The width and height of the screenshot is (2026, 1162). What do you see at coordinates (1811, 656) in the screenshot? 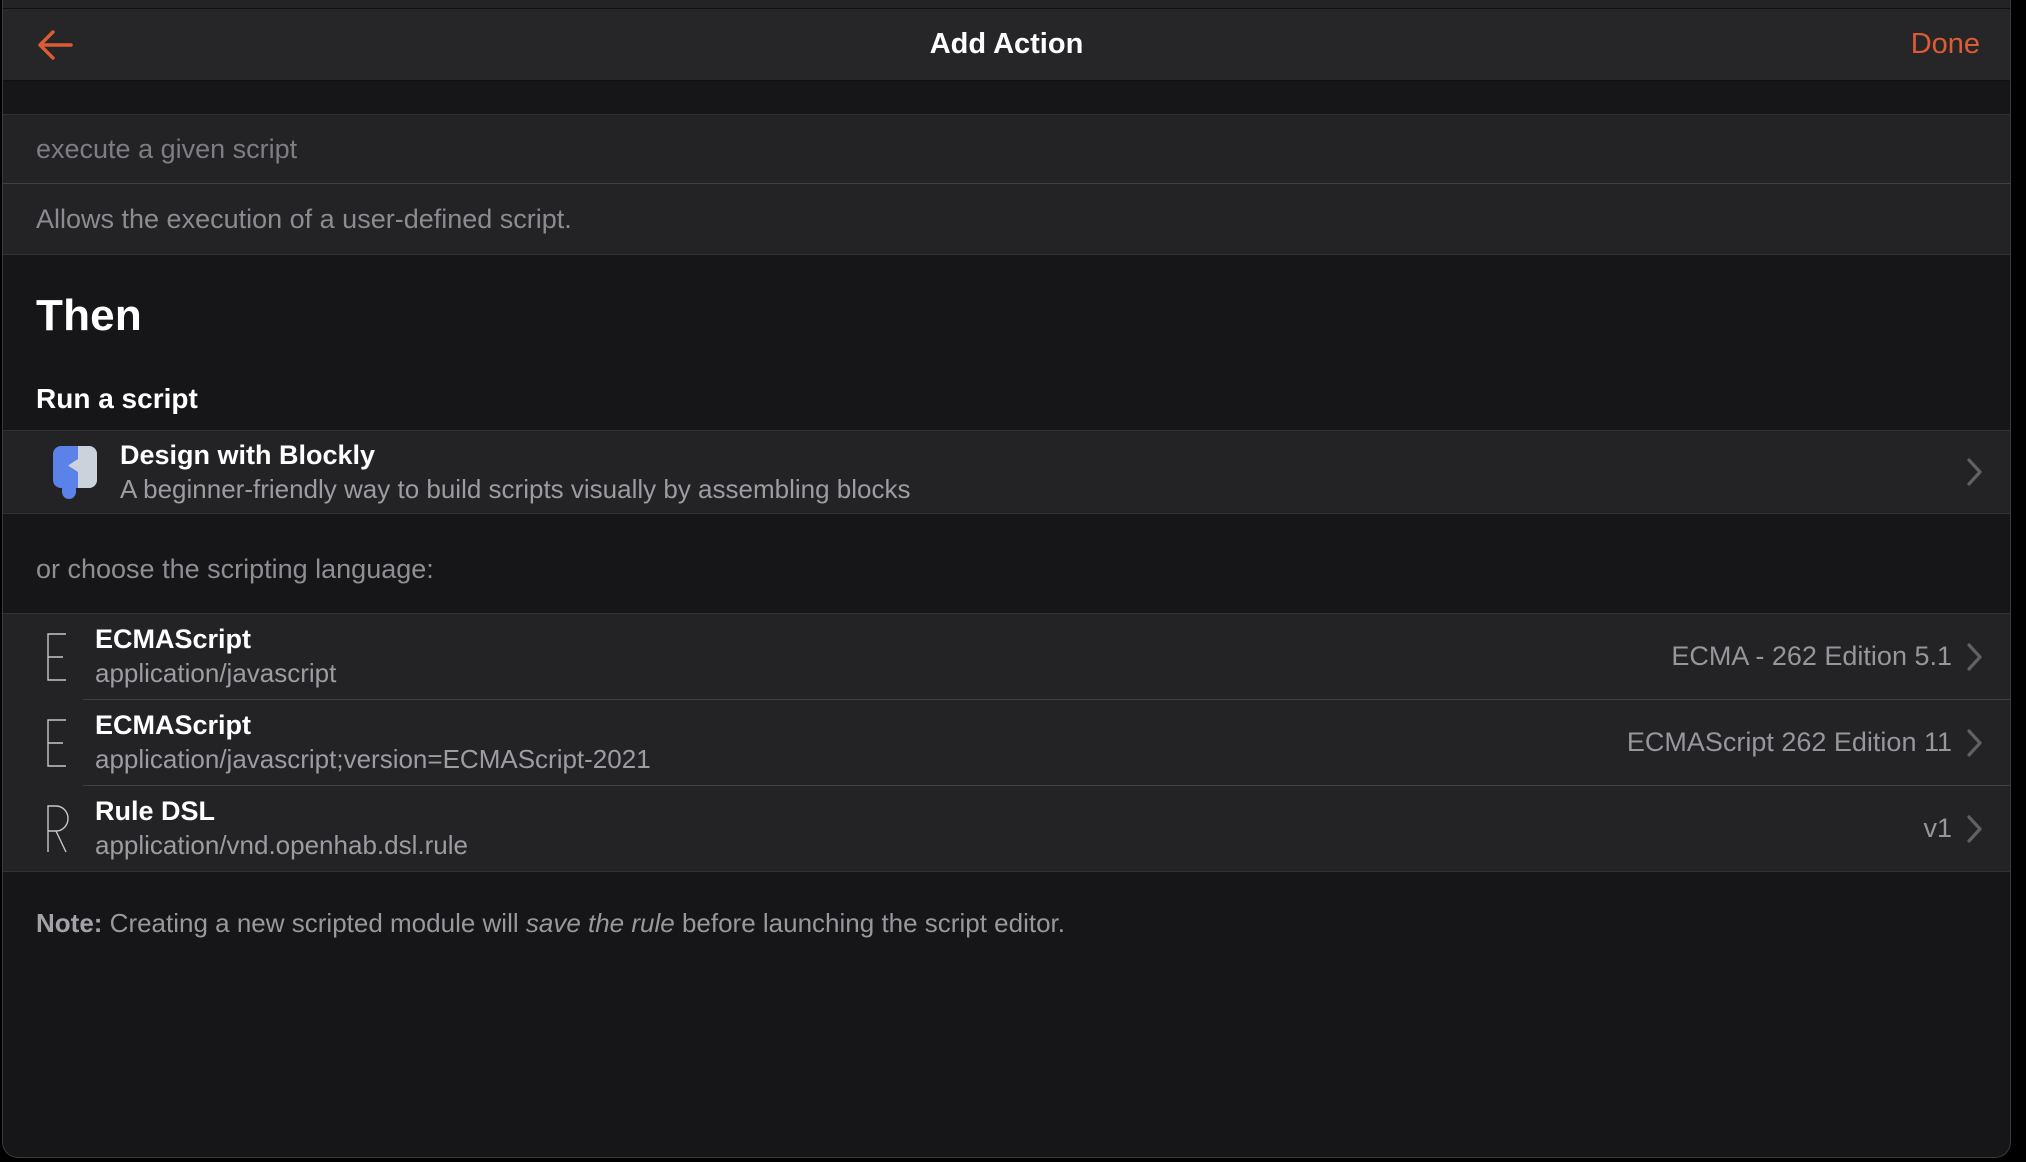
I see `list-item-version: ECMA - 262 Edition 5.1` at bounding box center [1811, 656].